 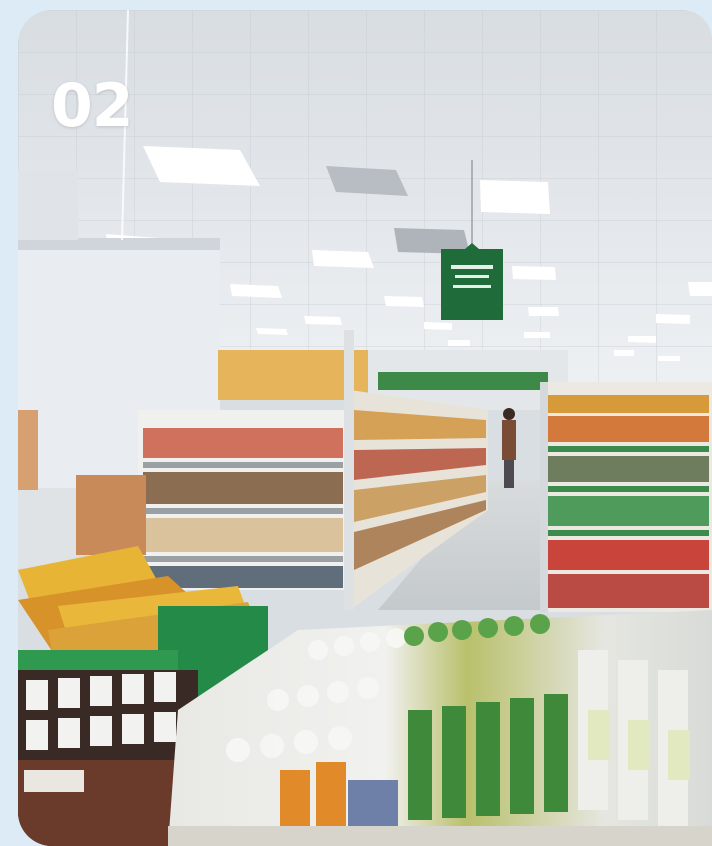 What do you see at coordinates (472, 281) in the screenshot?
I see `hanging-aisle-sign-icon` at bounding box center [472, 281].